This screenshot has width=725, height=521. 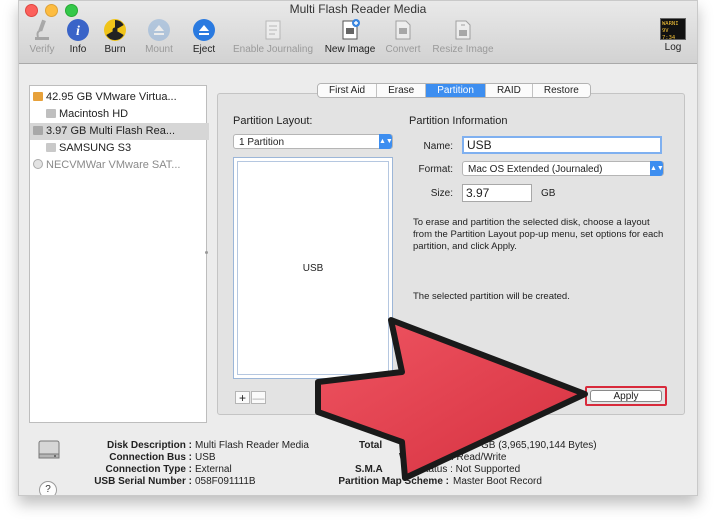 What do you see at coordinates (402, 90) in the screenshot?
I see `tab-erase: Erase` at bounding box center [402, 90].